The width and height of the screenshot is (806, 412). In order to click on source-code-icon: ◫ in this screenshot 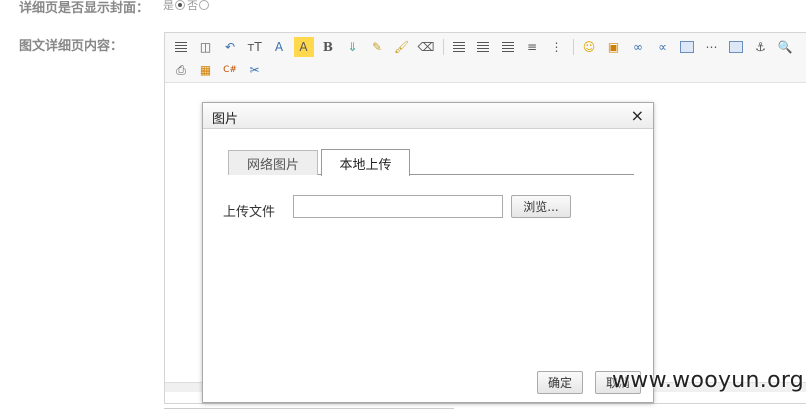, I will do `click(206, 47)`.